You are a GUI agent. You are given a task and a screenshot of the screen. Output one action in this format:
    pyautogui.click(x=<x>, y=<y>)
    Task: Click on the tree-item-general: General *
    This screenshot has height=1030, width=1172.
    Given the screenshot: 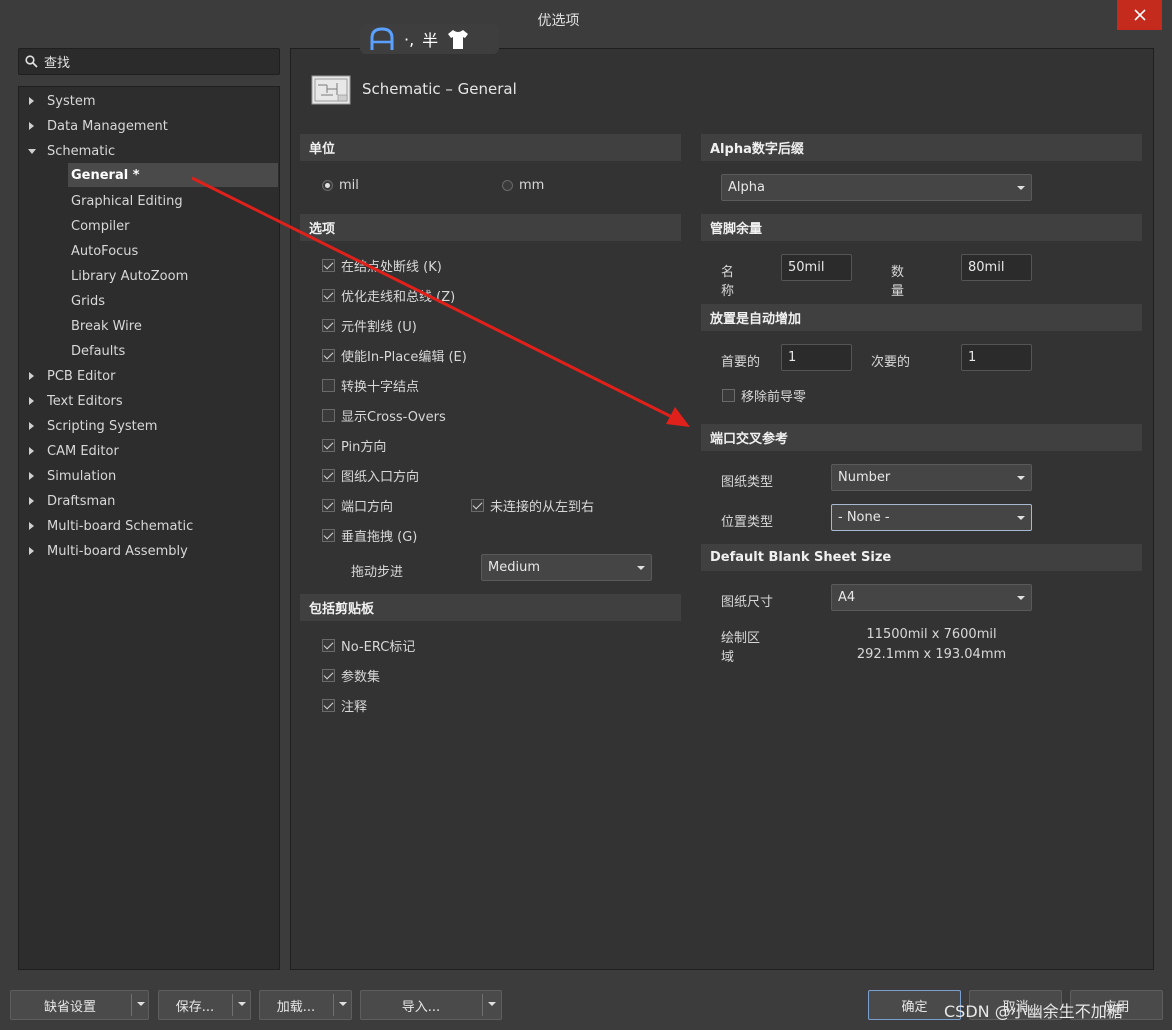 What is the action you would take?
    pyautogui.click(x=173, y=175)
    